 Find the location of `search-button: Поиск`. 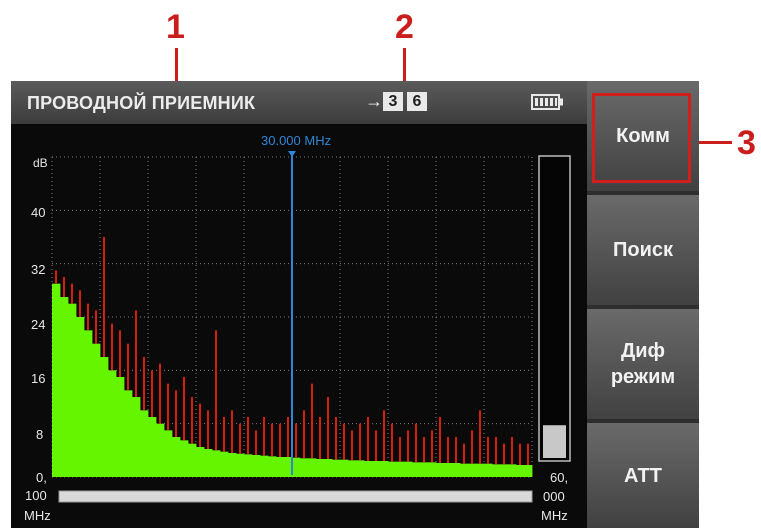

search-button: Поиск is located at coordinates (643, 250).